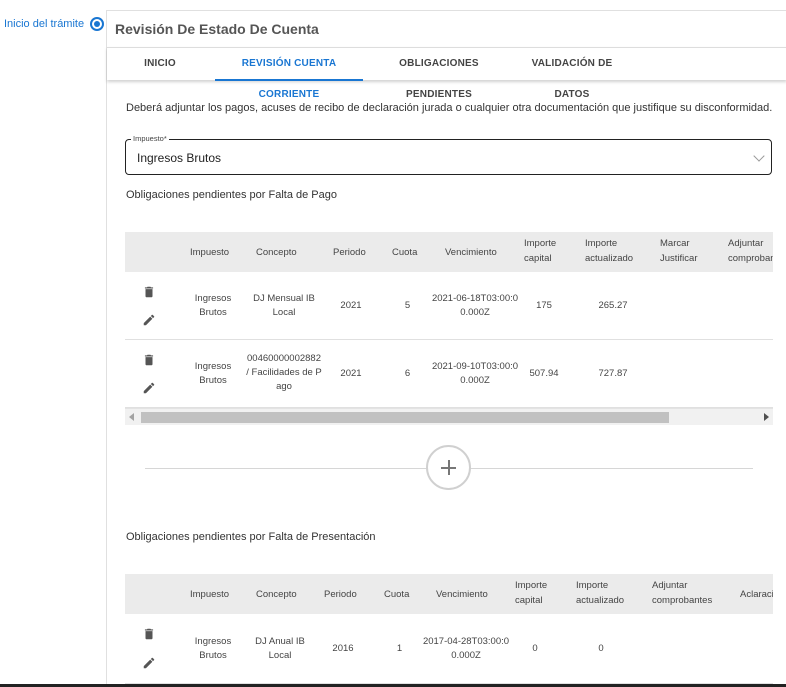  I want to click on impuesto-select-label: Impuesto*, so click(150, 138).